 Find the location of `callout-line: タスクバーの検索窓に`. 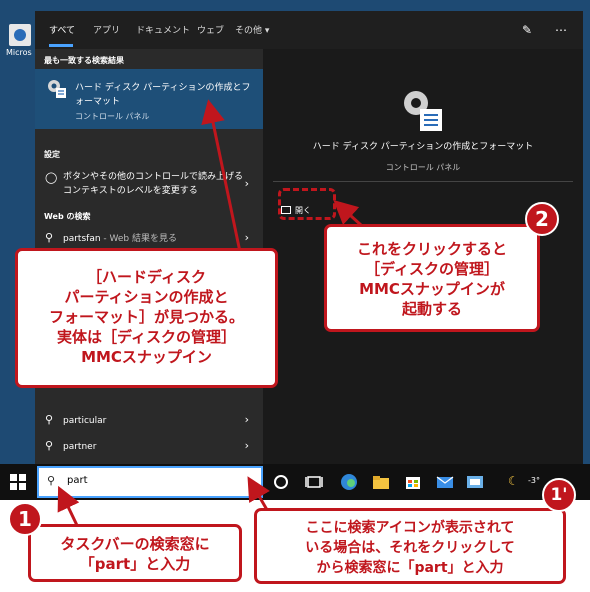

callout-line: タスクバーの検索窓に is located at coordinates (135, 544).